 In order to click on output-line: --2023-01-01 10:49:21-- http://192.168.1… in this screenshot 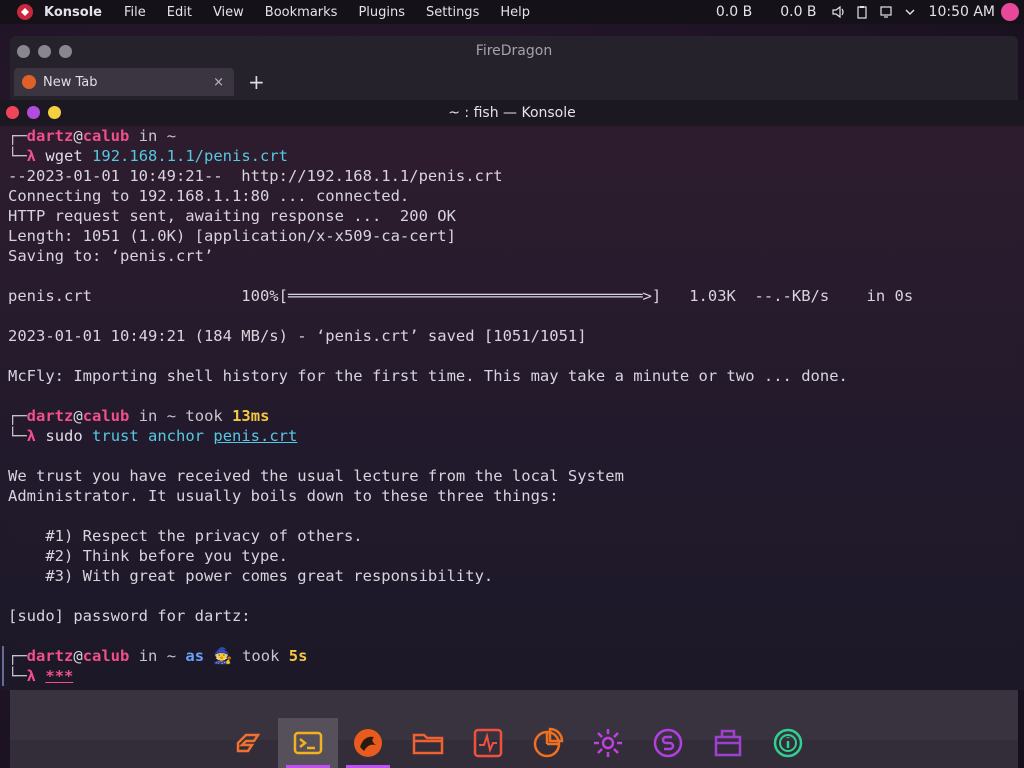, I will do `click(255, 176)`.